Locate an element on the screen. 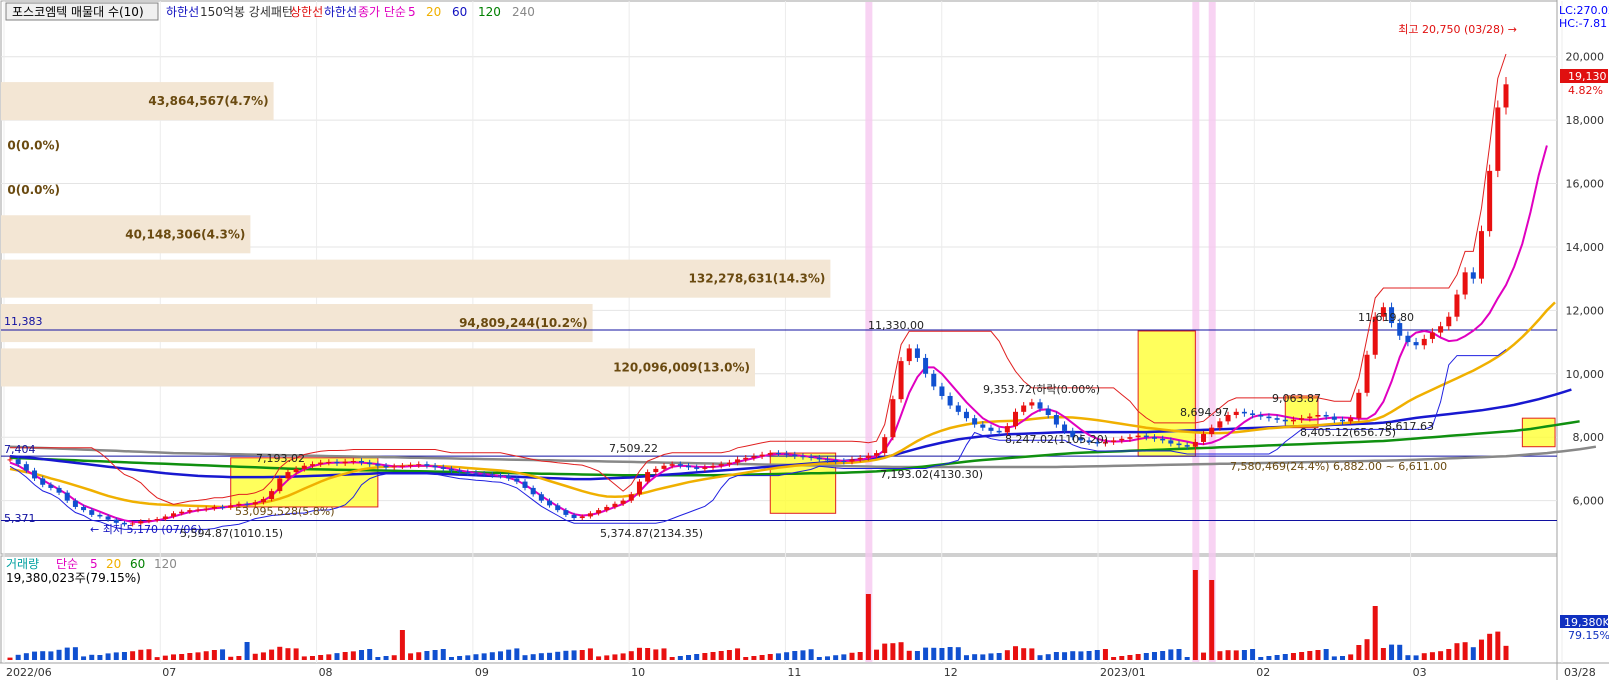 The width and height of the screenshot is (1609, 684). legend-item: 상한선 is located at coordinates (306, 12).